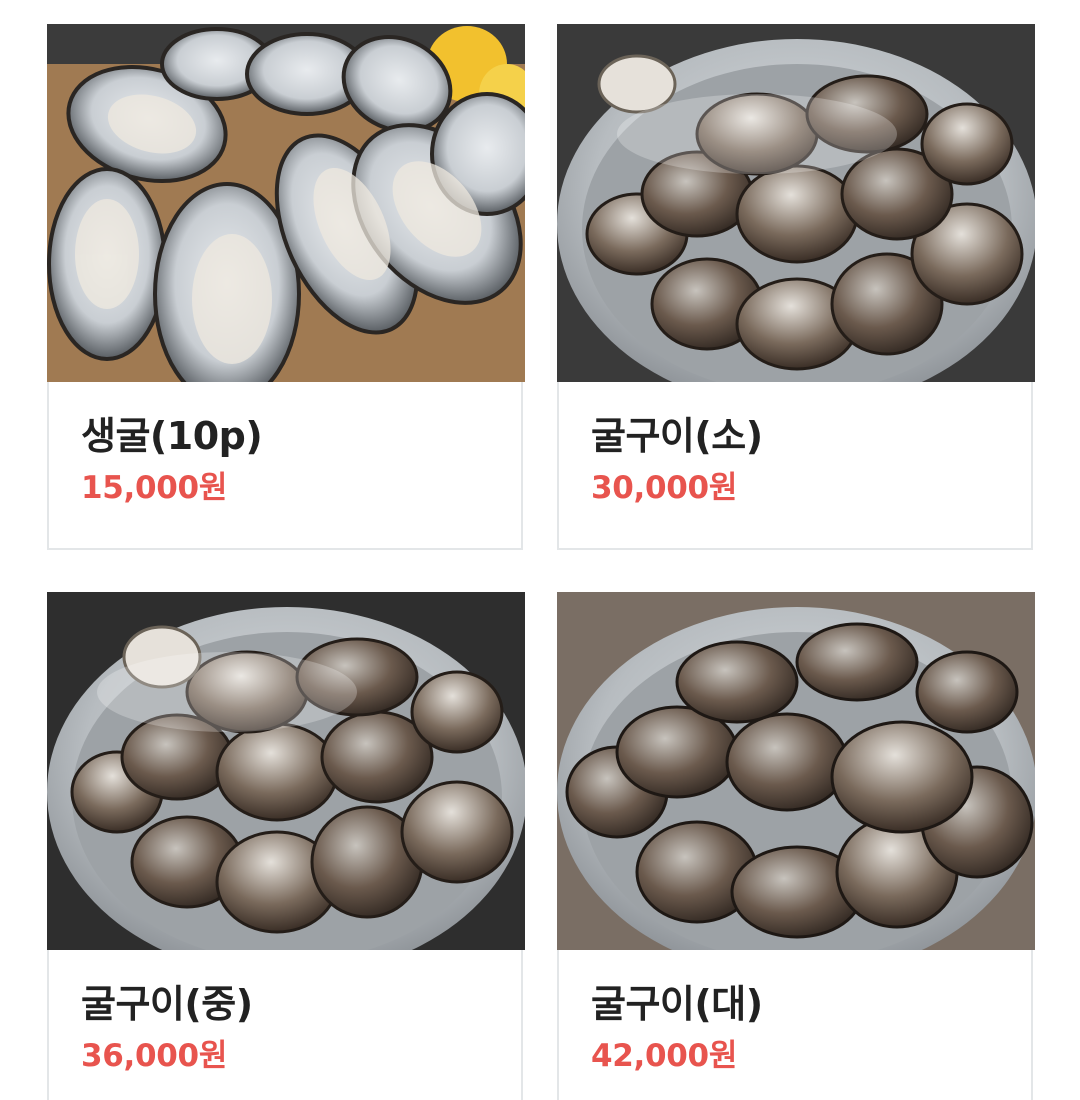 The width and height of the screenshot is (1080, 1100). Describe the element at coordinates (664, 1056) in the screenshot. I see `menu-item-price: 42,000원` at that location.